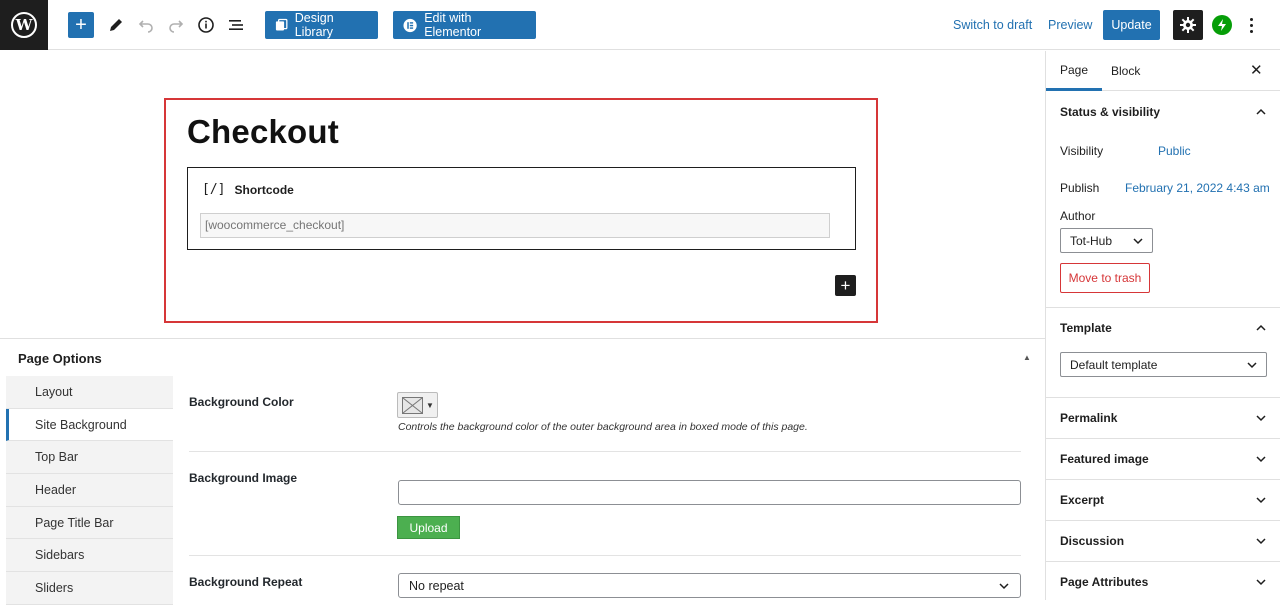 The width and height of the screenshot is (1280, 605). What do you see at coordinates (89, 523) in the screenshot?
I see `tab-page-title-bar: Page Title Bar` at bounding box center [89, 523].